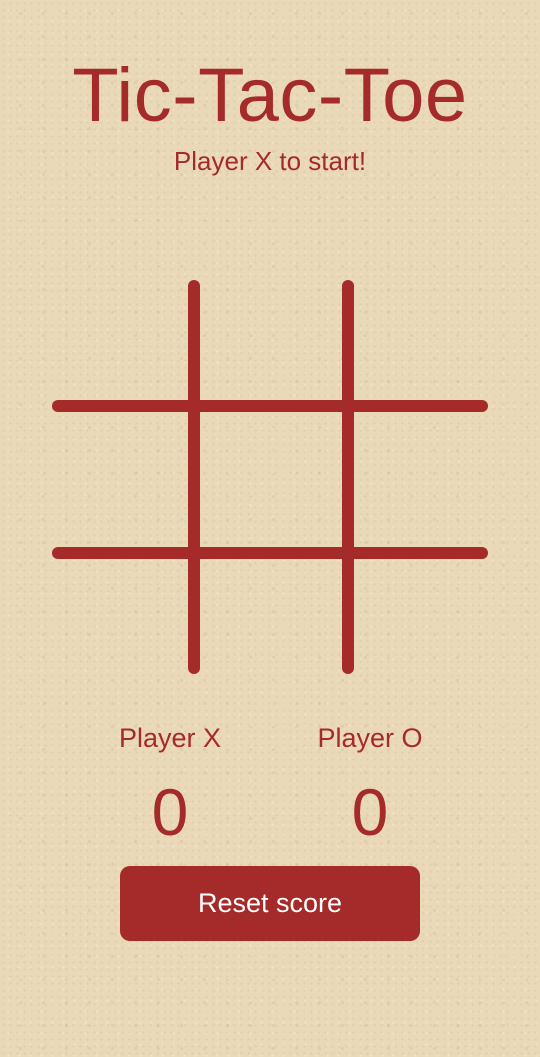  What do you see at coordinates (270, 95) in the screenshot?
I see `game-title: Tic-Tac-Toe` at bounding box center [270, 95].